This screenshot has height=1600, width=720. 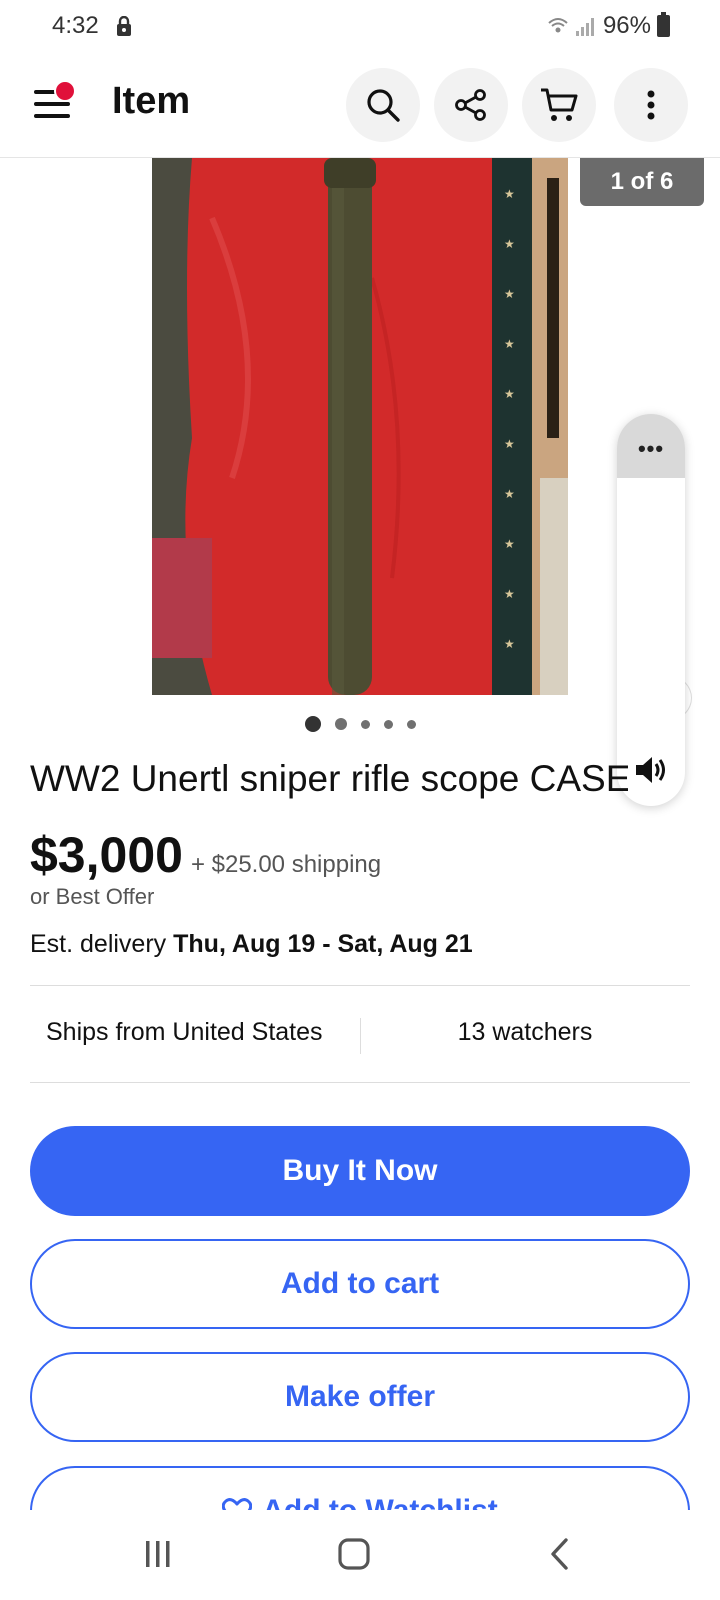 I want to click on buy-it-now-button: Buy It Now, so click(x=360, y=1171).